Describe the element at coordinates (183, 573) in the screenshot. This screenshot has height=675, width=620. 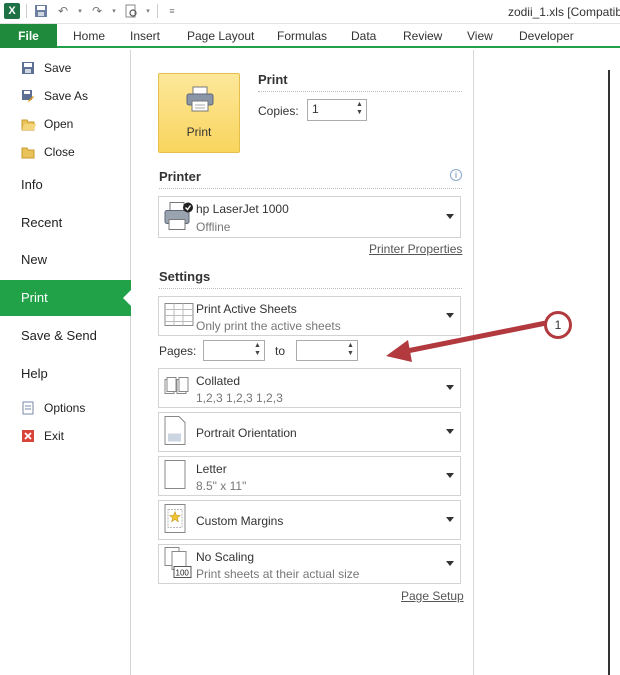
I see `scaling-badge: 100` at that location.